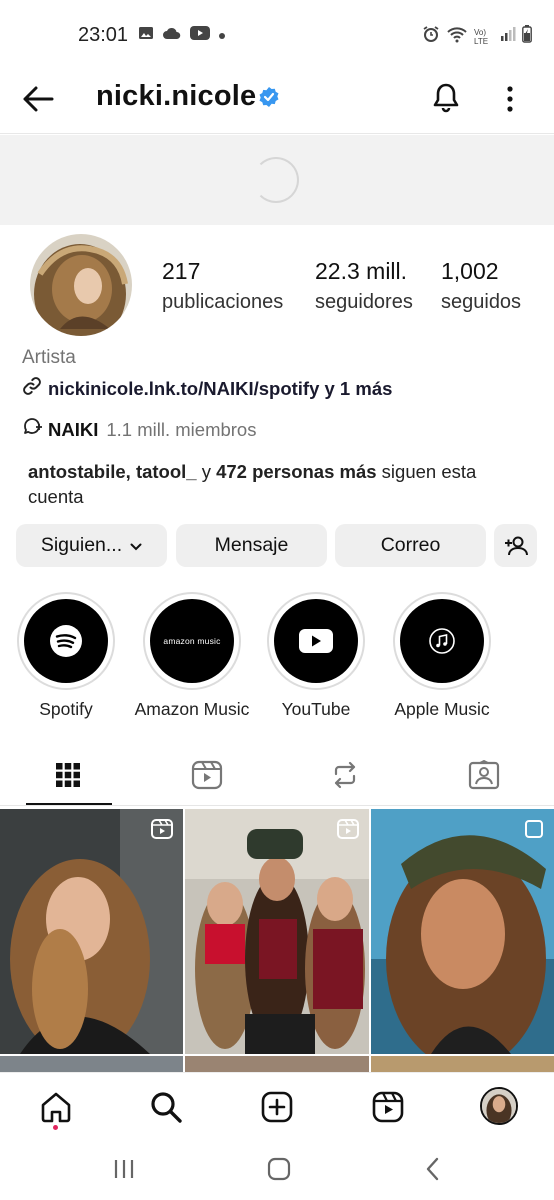  Describe the element at coordinates (457, 36) in the screenshot. I see `wifi-icon` at that location.